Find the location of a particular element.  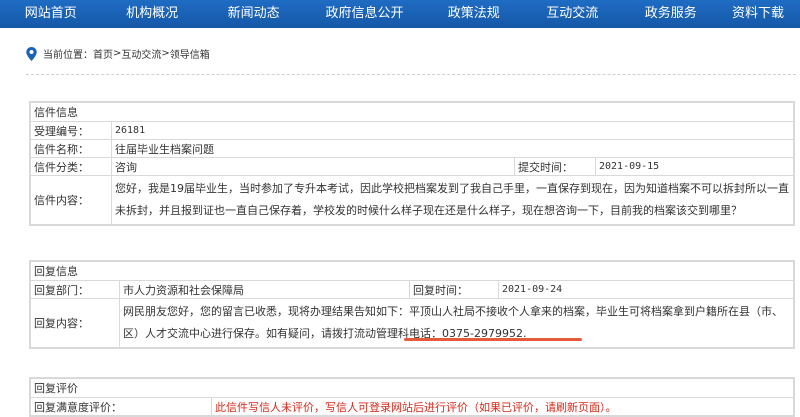

reply-dept-value: 市人力资源和社会保障局 is located at coordinates (264, 289).